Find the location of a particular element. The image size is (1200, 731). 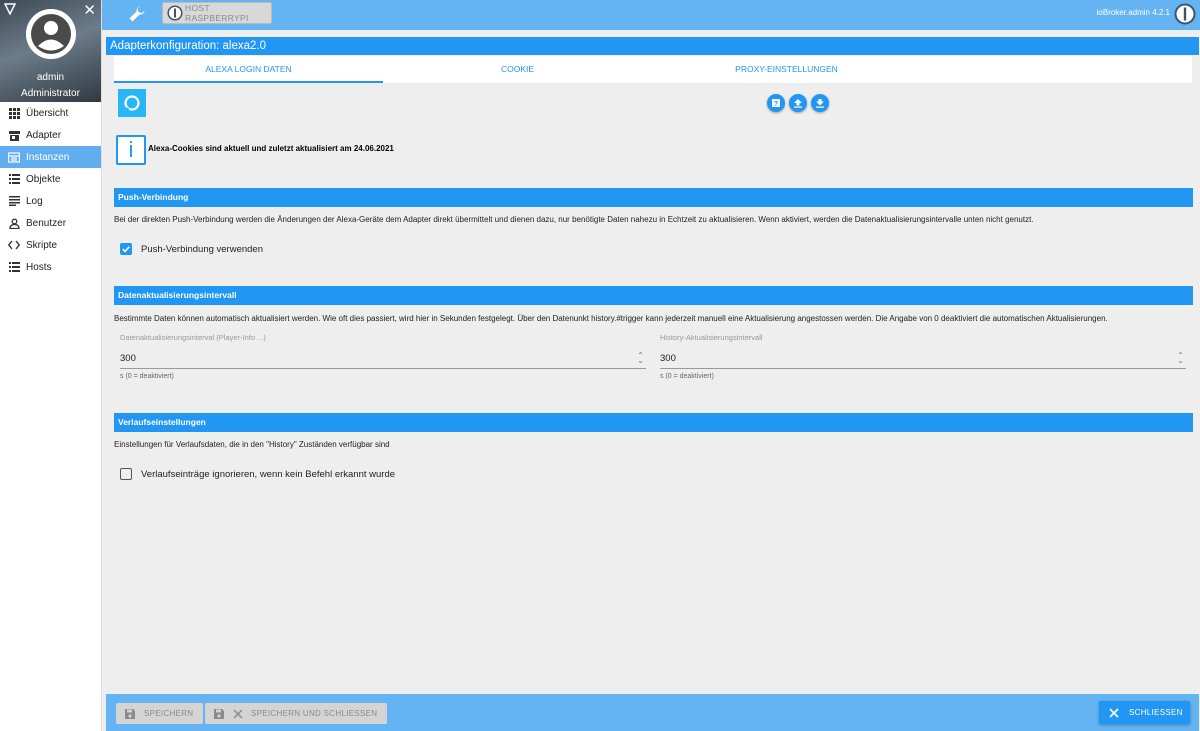

store-icon is located at coordinates (14, 135).